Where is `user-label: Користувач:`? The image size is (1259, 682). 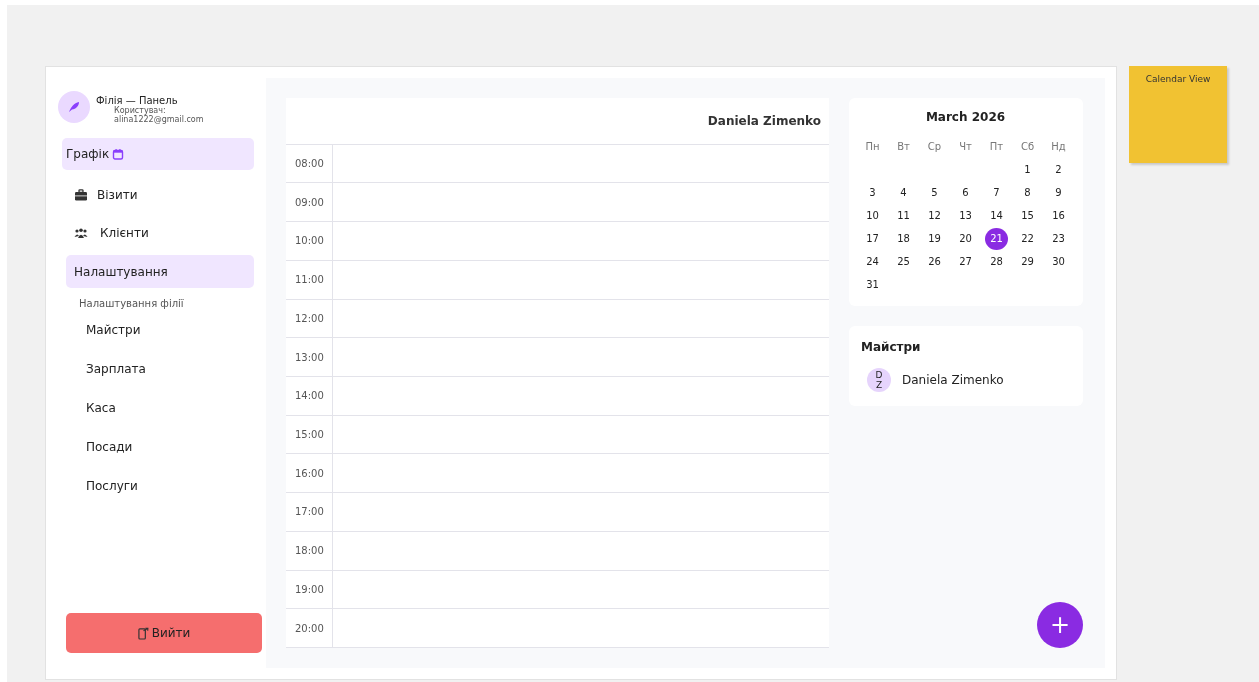
user-label: Користувач: is located at coordinates (140, 110).